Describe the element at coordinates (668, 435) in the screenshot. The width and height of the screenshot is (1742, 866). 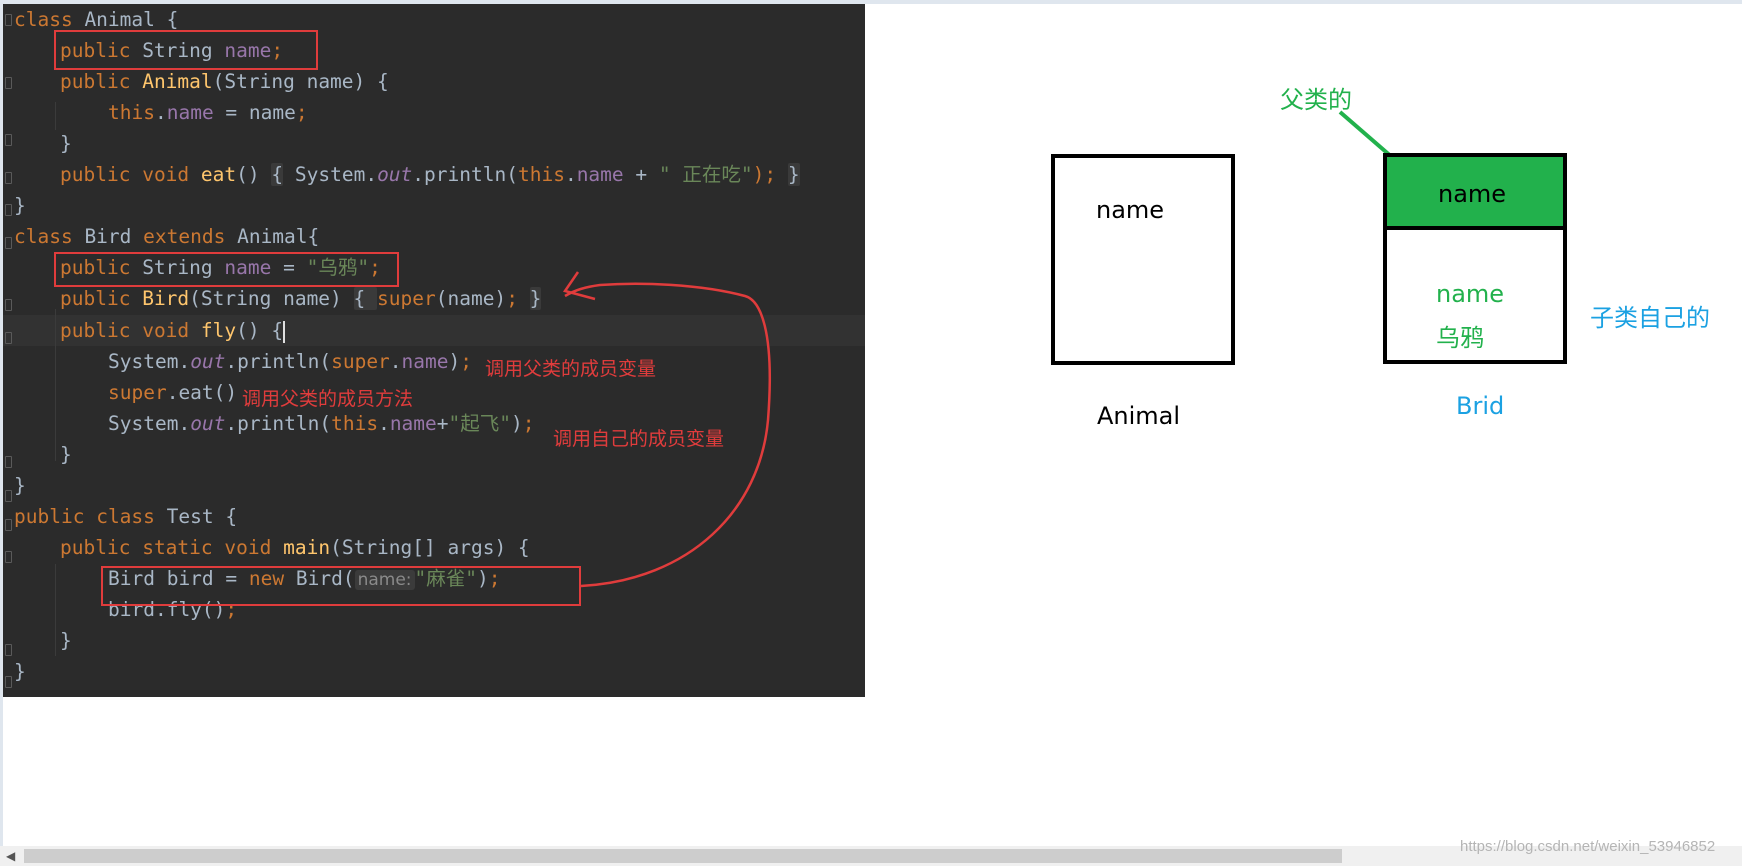
I see `red-arrow-curve` at that location.